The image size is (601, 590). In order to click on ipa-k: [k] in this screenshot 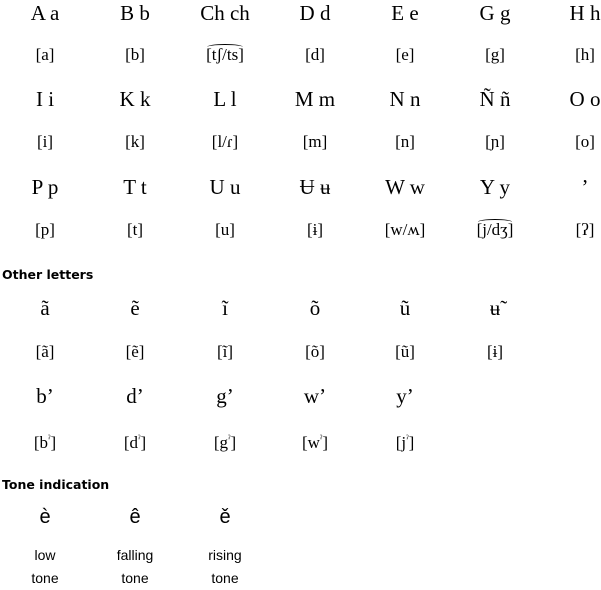, I will do `click(135, 141)`.